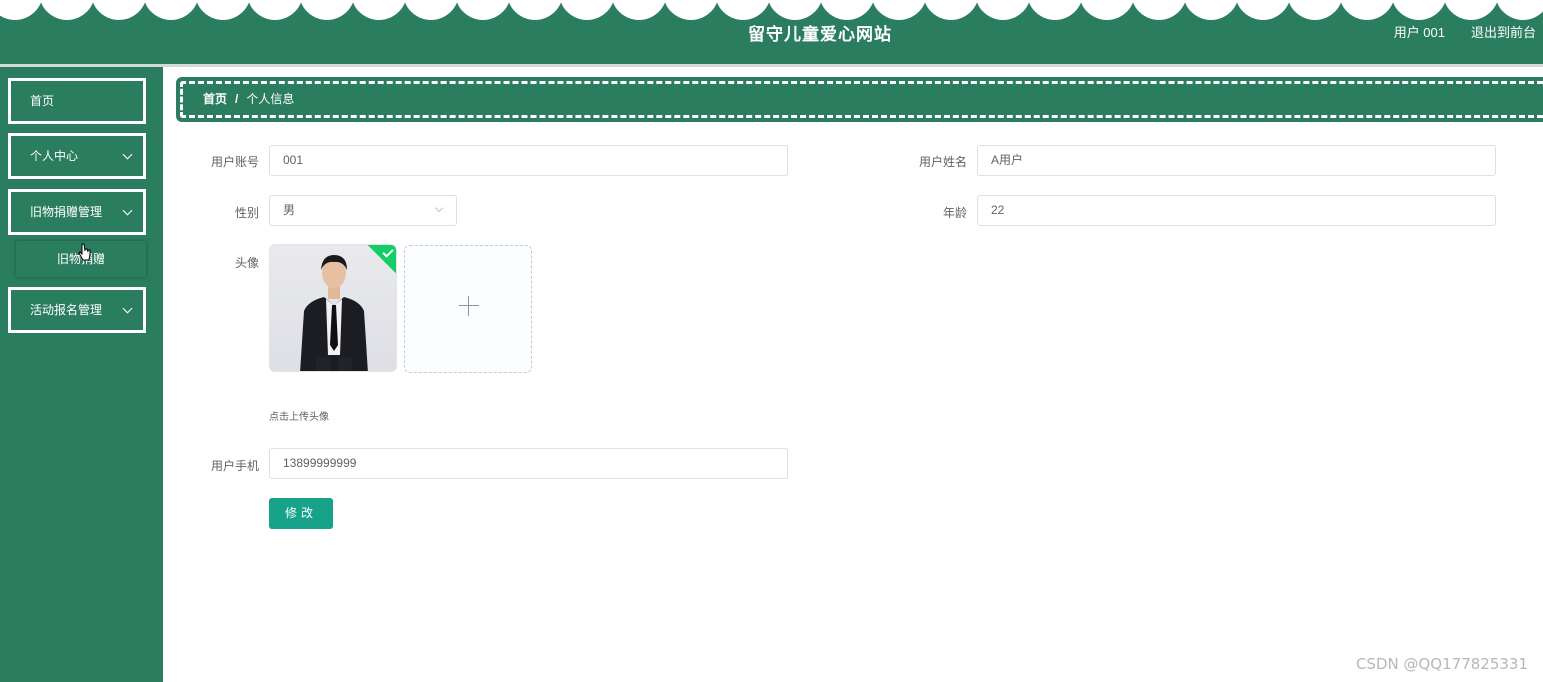 The width and height of the screenshot is (1543, 682). I want to click on scallop-decoration, so click(771, 10).